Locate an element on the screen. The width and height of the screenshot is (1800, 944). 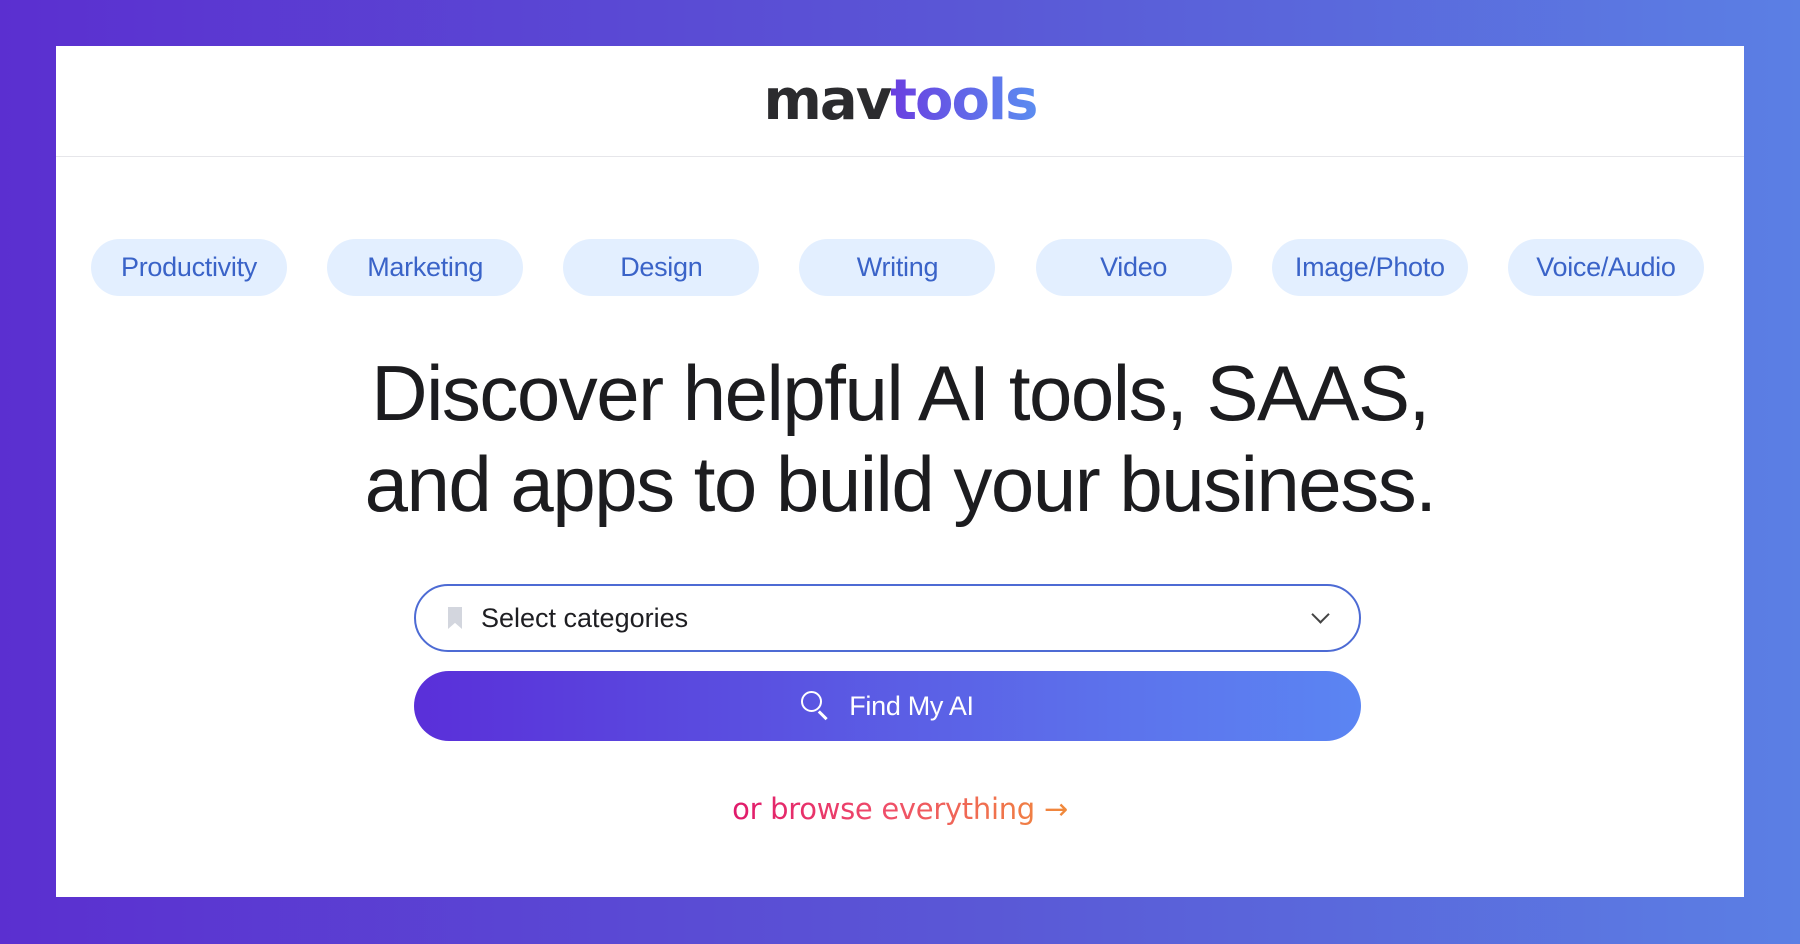
chip-writing: Writing is located at coordinates (897, 267).